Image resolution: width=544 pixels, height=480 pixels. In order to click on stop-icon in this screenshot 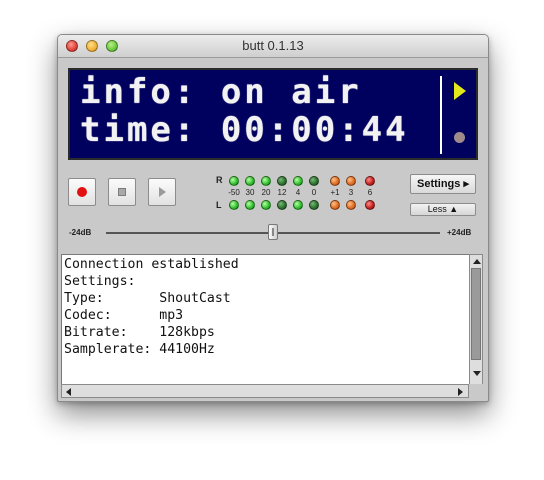, I will do `click(122, 192)`.